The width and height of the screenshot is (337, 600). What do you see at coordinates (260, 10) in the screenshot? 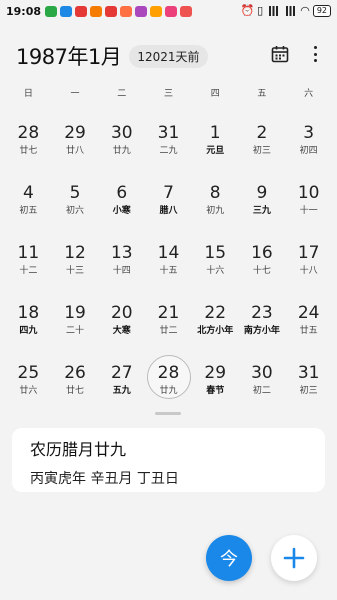
I see `vibrate-icon: ▯` at bounding box center [260, 10].